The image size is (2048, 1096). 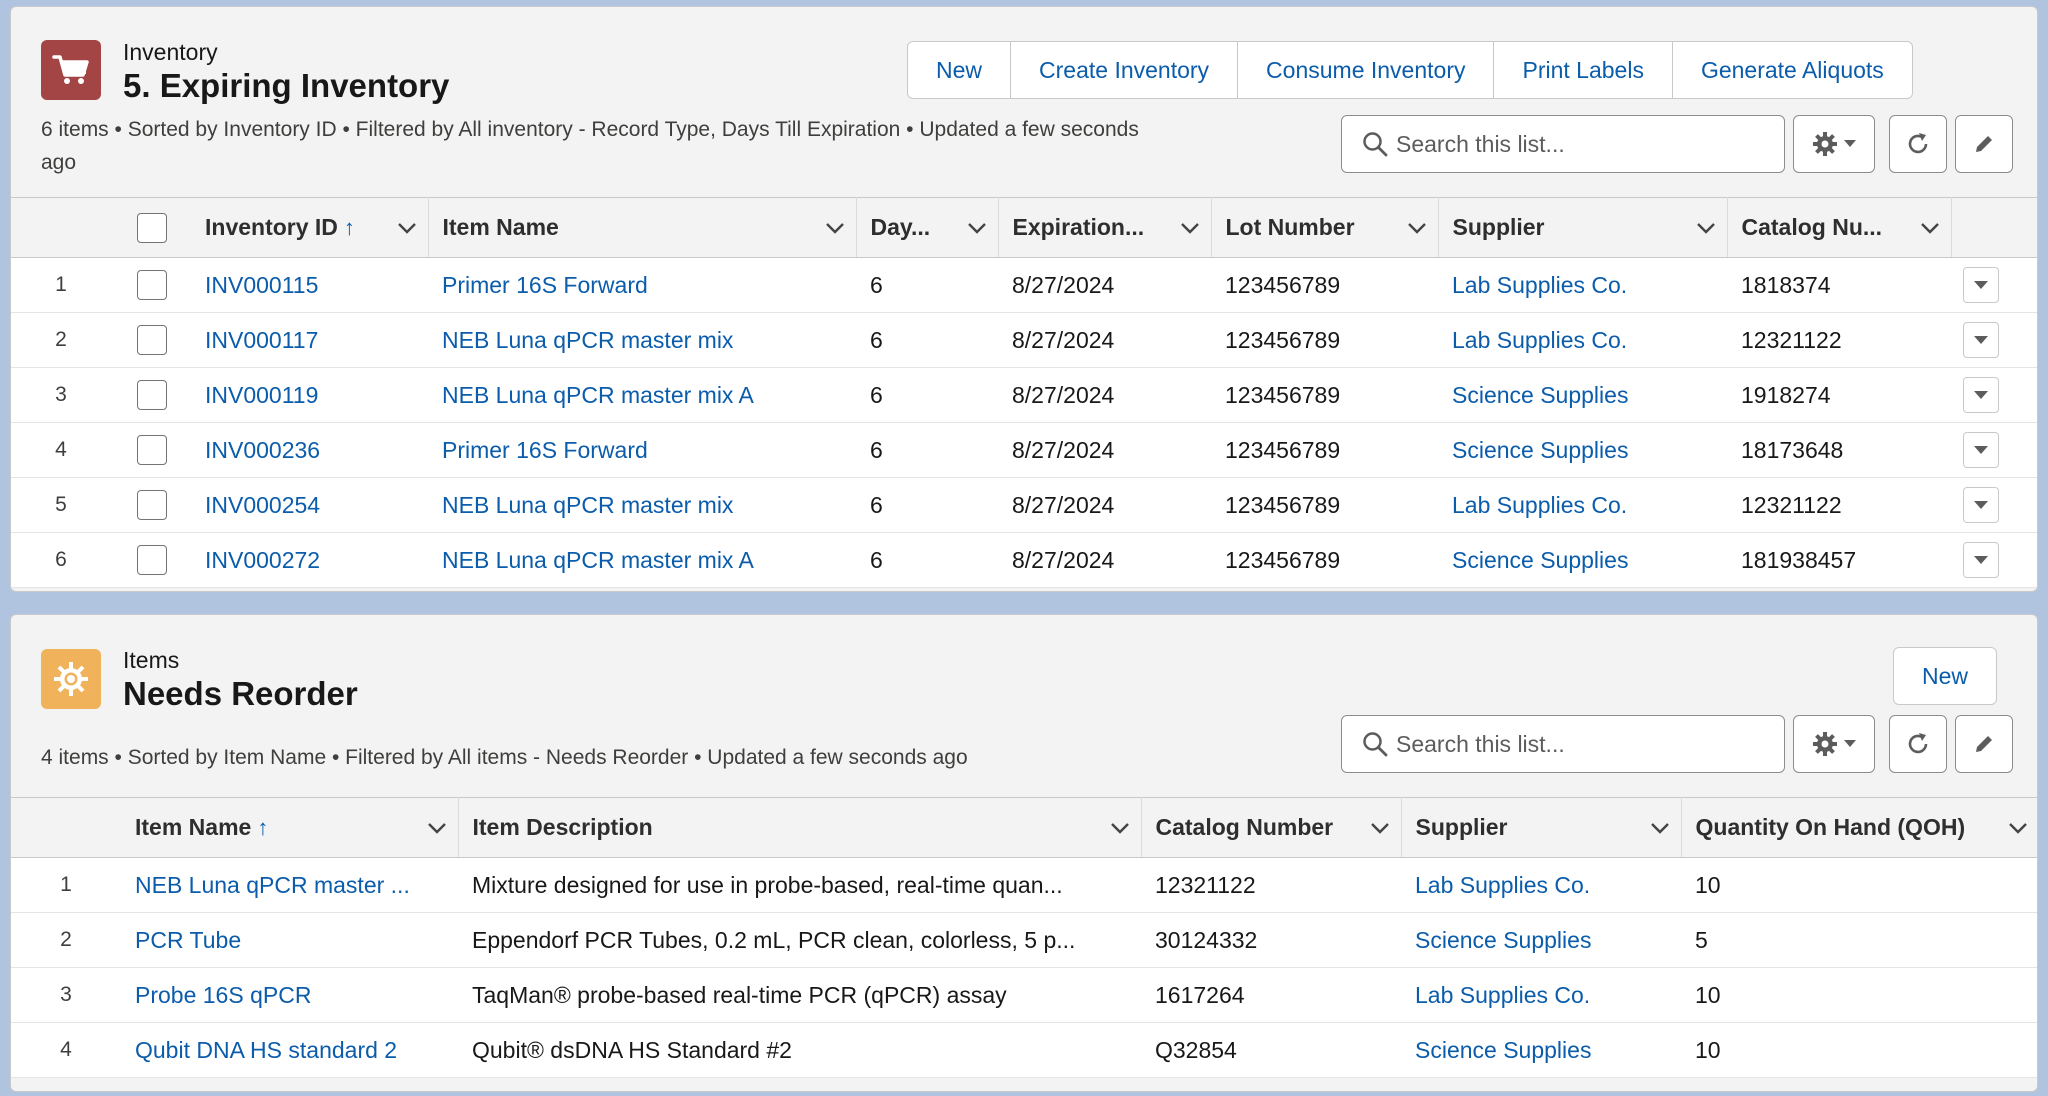 I want to click on row-select-cell, so click(x=151, y=560).